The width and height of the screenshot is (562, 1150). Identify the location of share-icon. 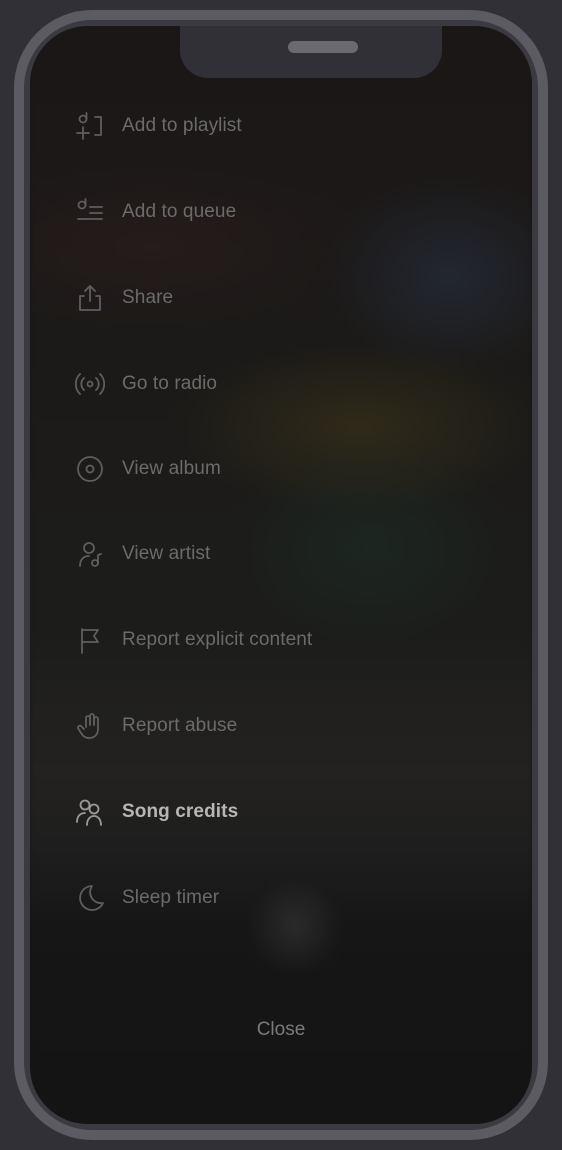
(90, 298).